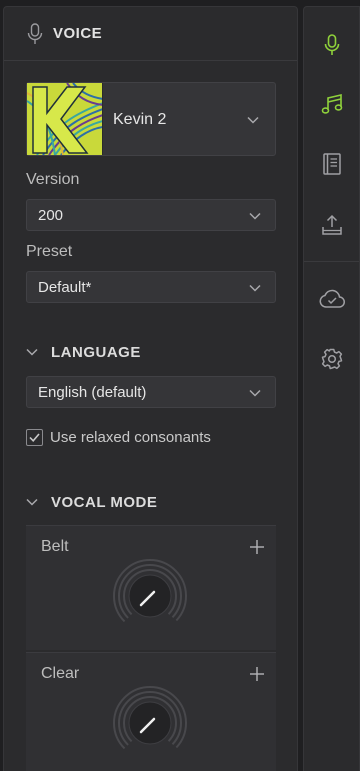 The image size is (360, 771). I want to click on gear-icon, so click(332, 359).